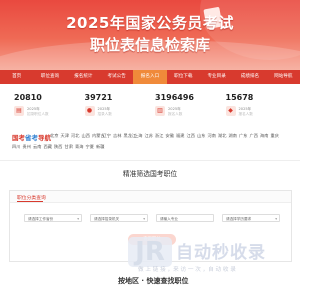 The height and width of the screenshot is (300, 320). I want to click on province-link: 辽宁, so click(108, 136).